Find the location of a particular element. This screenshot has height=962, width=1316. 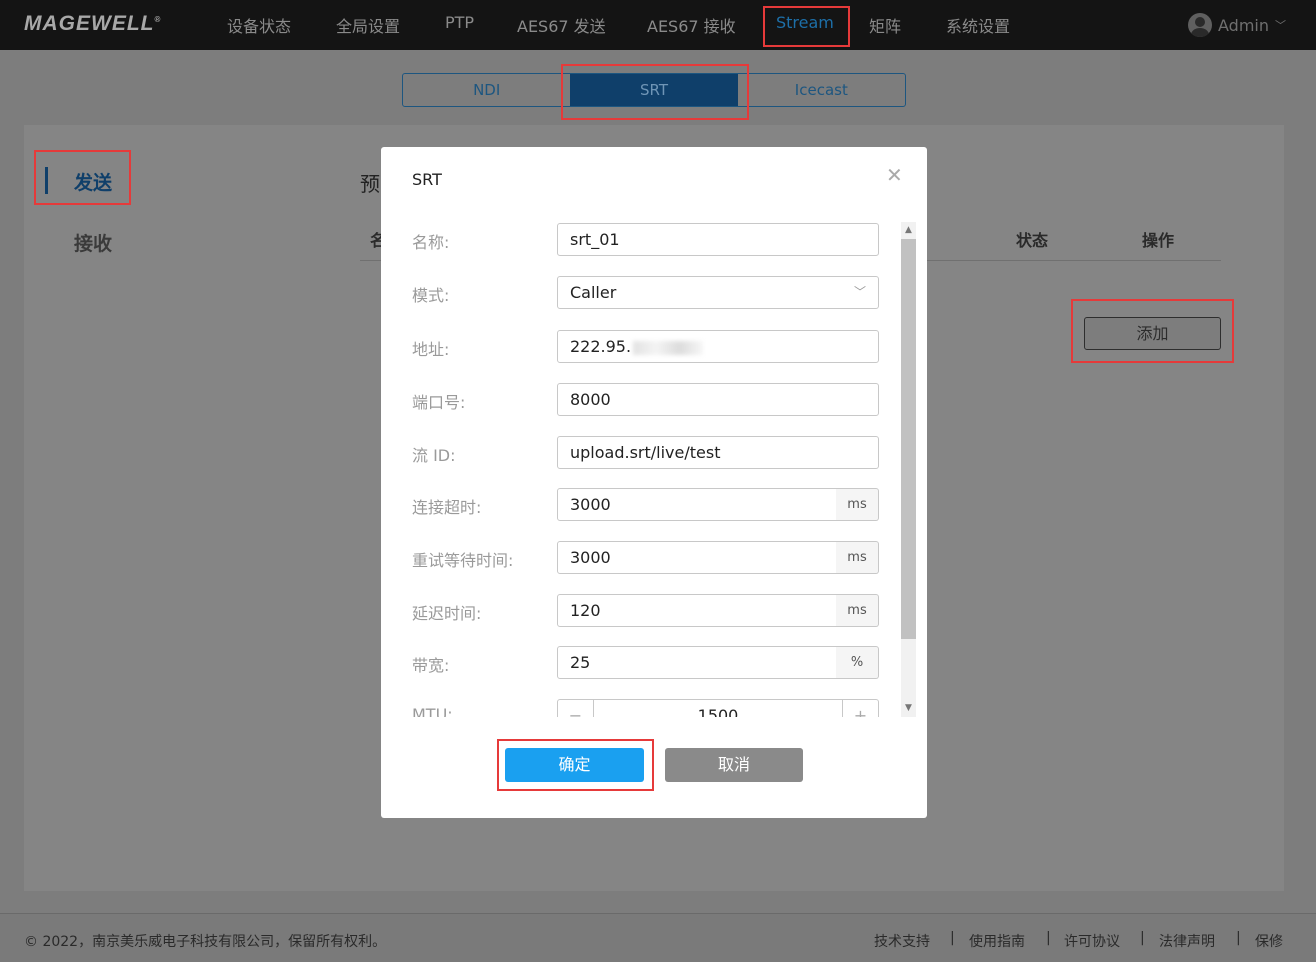

form-row-mtu: MTU: − 1500 + is located at coordinates (654, 708).